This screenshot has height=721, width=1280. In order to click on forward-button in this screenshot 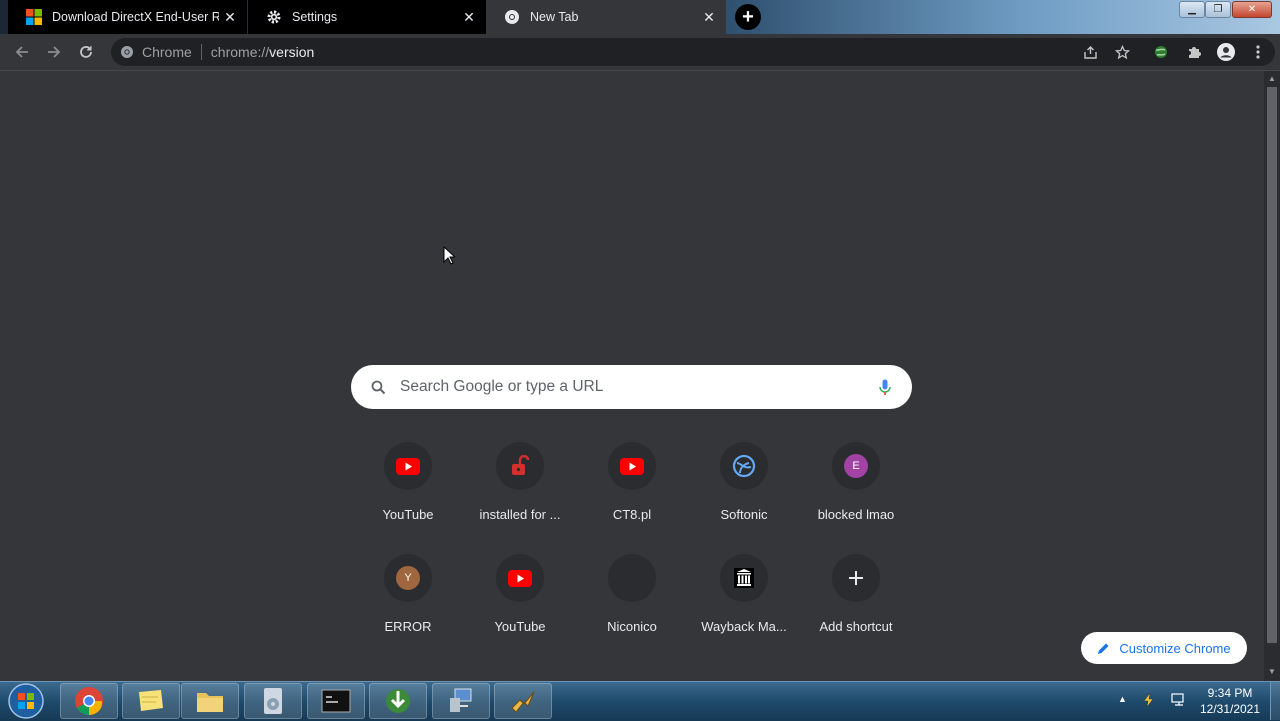, I will do `click(54, 52)`.